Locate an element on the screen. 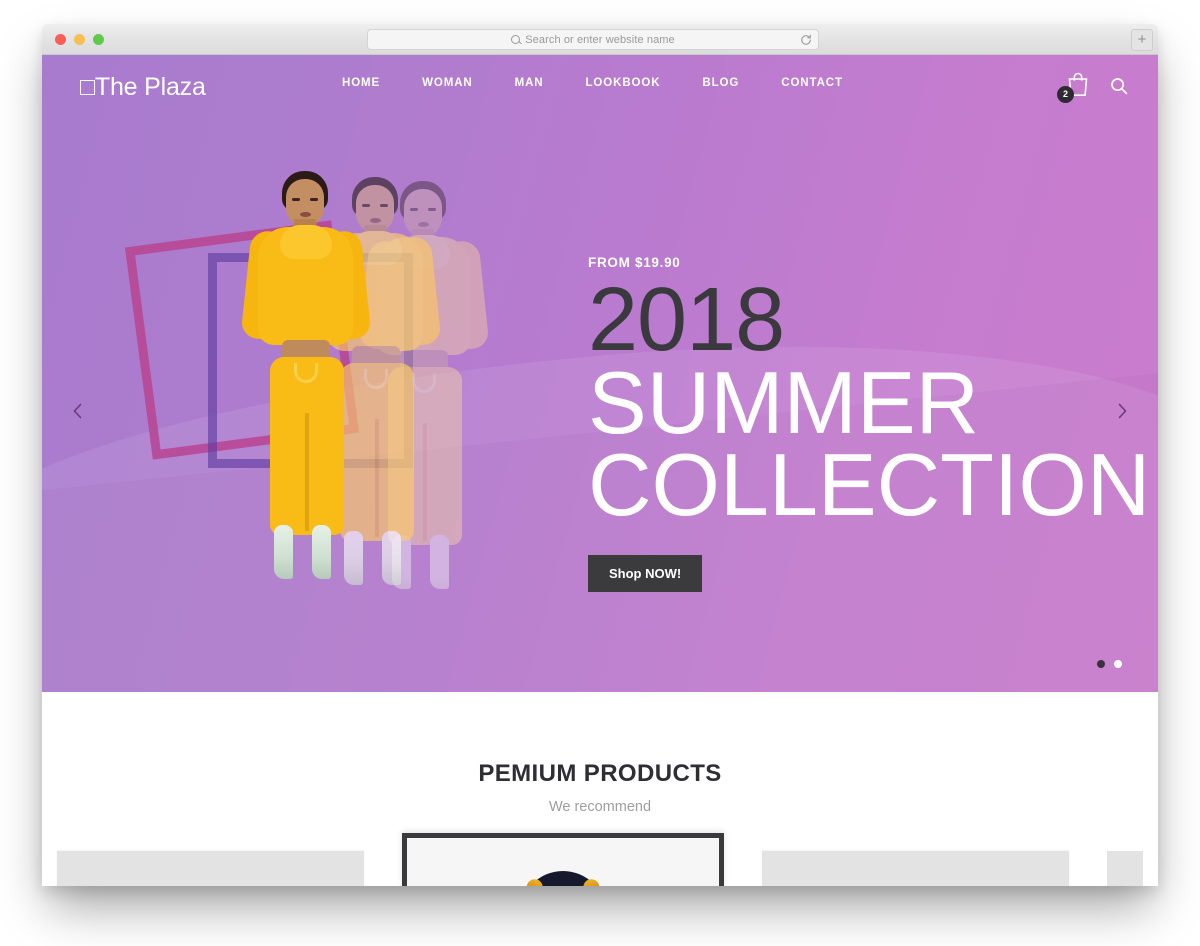 Image resolution: width=1200 pixels, height=946 pixels. address-bar: Search or enter website name is located at coordinates (593, 39).